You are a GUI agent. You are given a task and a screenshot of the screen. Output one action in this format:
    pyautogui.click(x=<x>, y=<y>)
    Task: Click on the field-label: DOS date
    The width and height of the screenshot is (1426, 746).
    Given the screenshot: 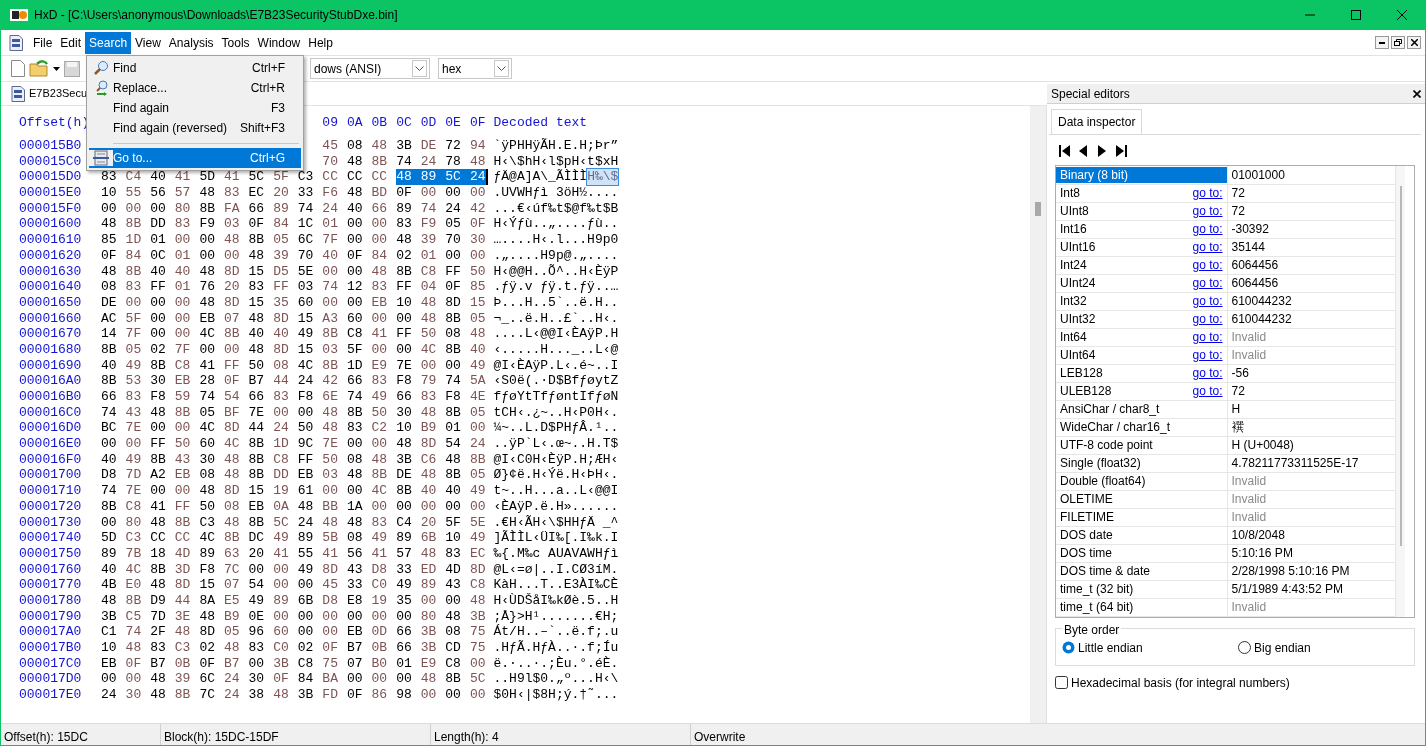 What is the action you would take?
    pyautogui.click(x=1141, y=535)
    